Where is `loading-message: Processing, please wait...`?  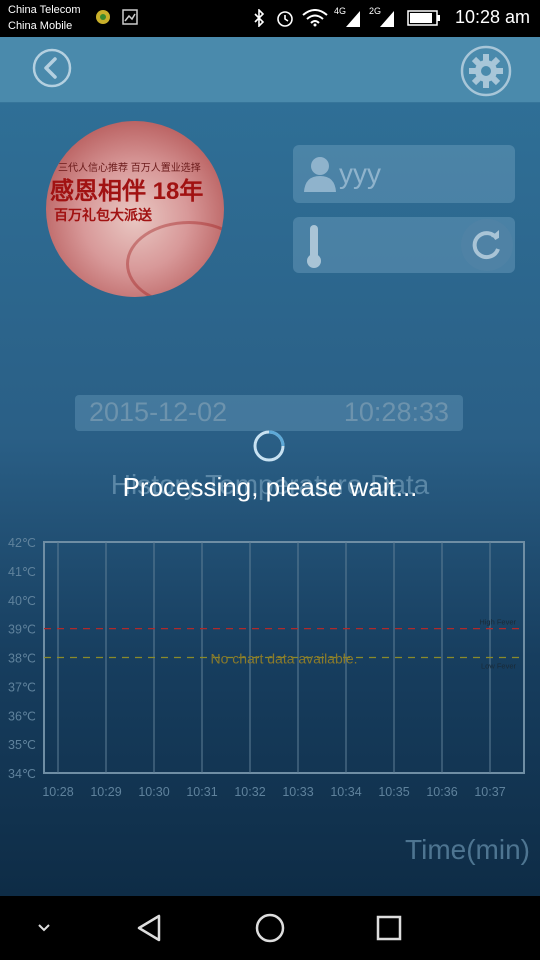 loading-message: Processing, please wait... is located at coordinates (270, 487).